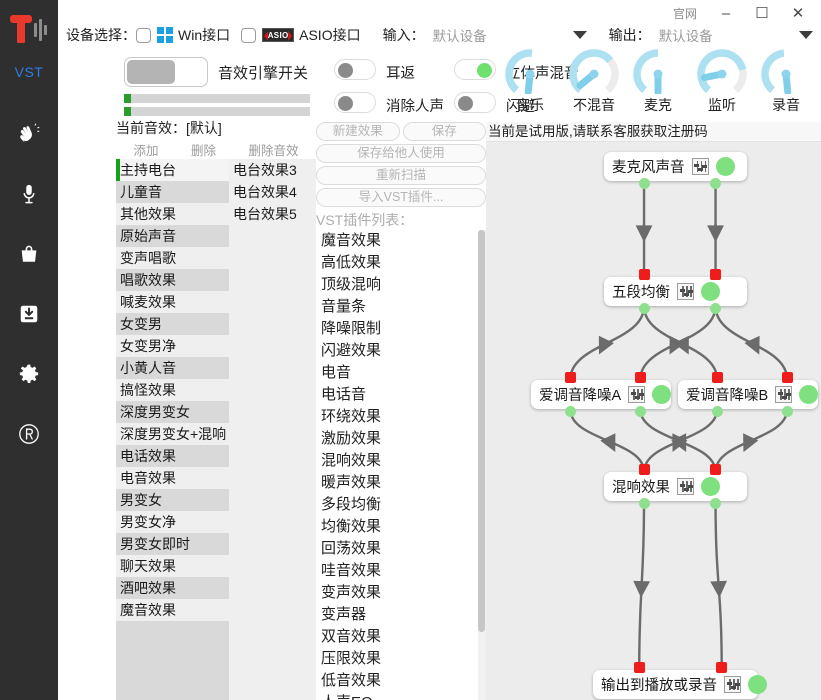 Image resolution: width=821 pixels, height=700 pixels. Describe the element at coordinates (355, 69) in the screenshot. I see `toggle-monitor` at that location.